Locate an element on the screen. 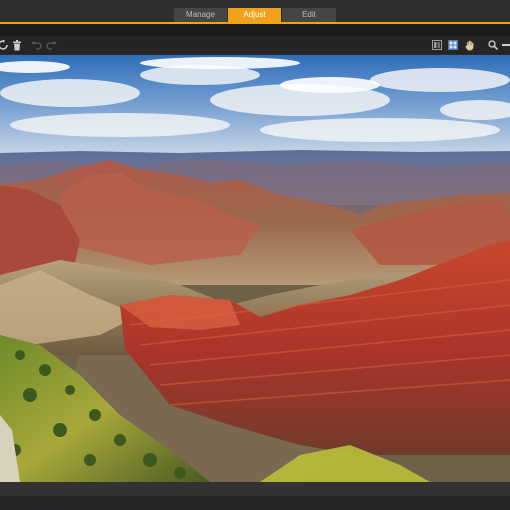 This screenshot has width=510, height=510. zoom-slider-icon is located at coordinates (506, 45).